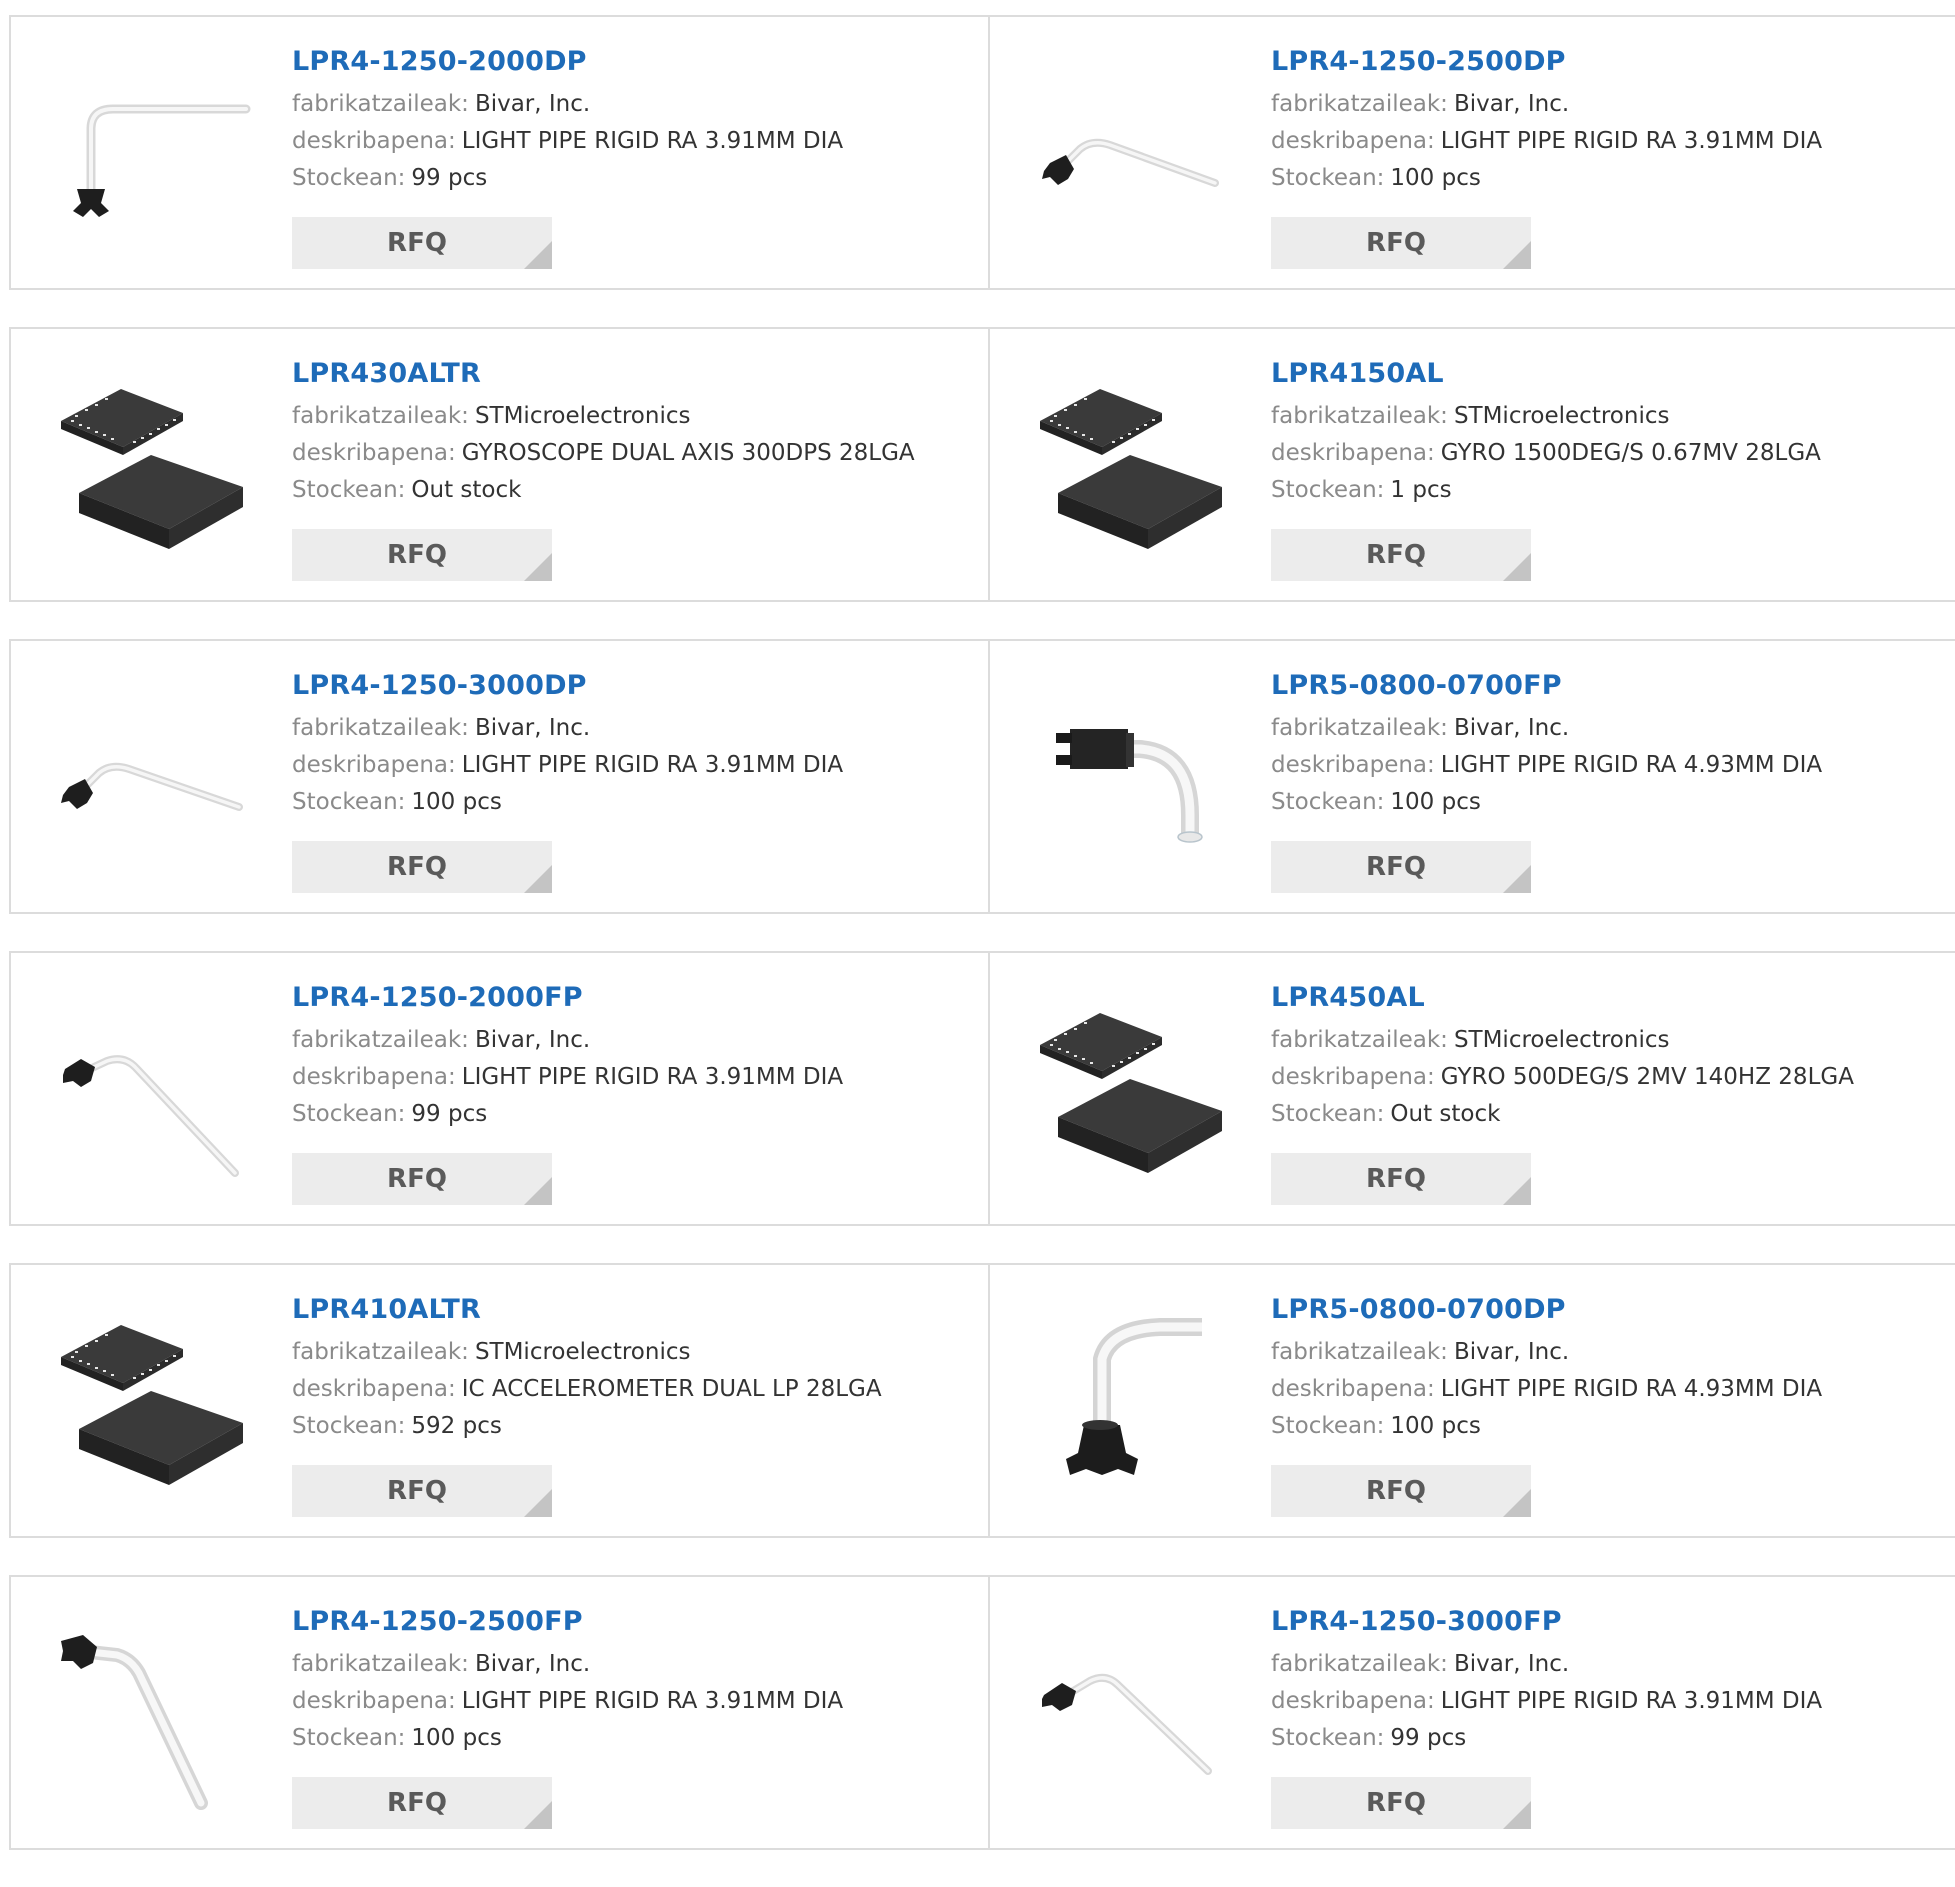  What do you see at coordinates (688, 453) in the screenshot?
I see `description-value: GYROSCOPE DUAL AXIS 300DPS 28LGA` at bounding box center [688, 453].